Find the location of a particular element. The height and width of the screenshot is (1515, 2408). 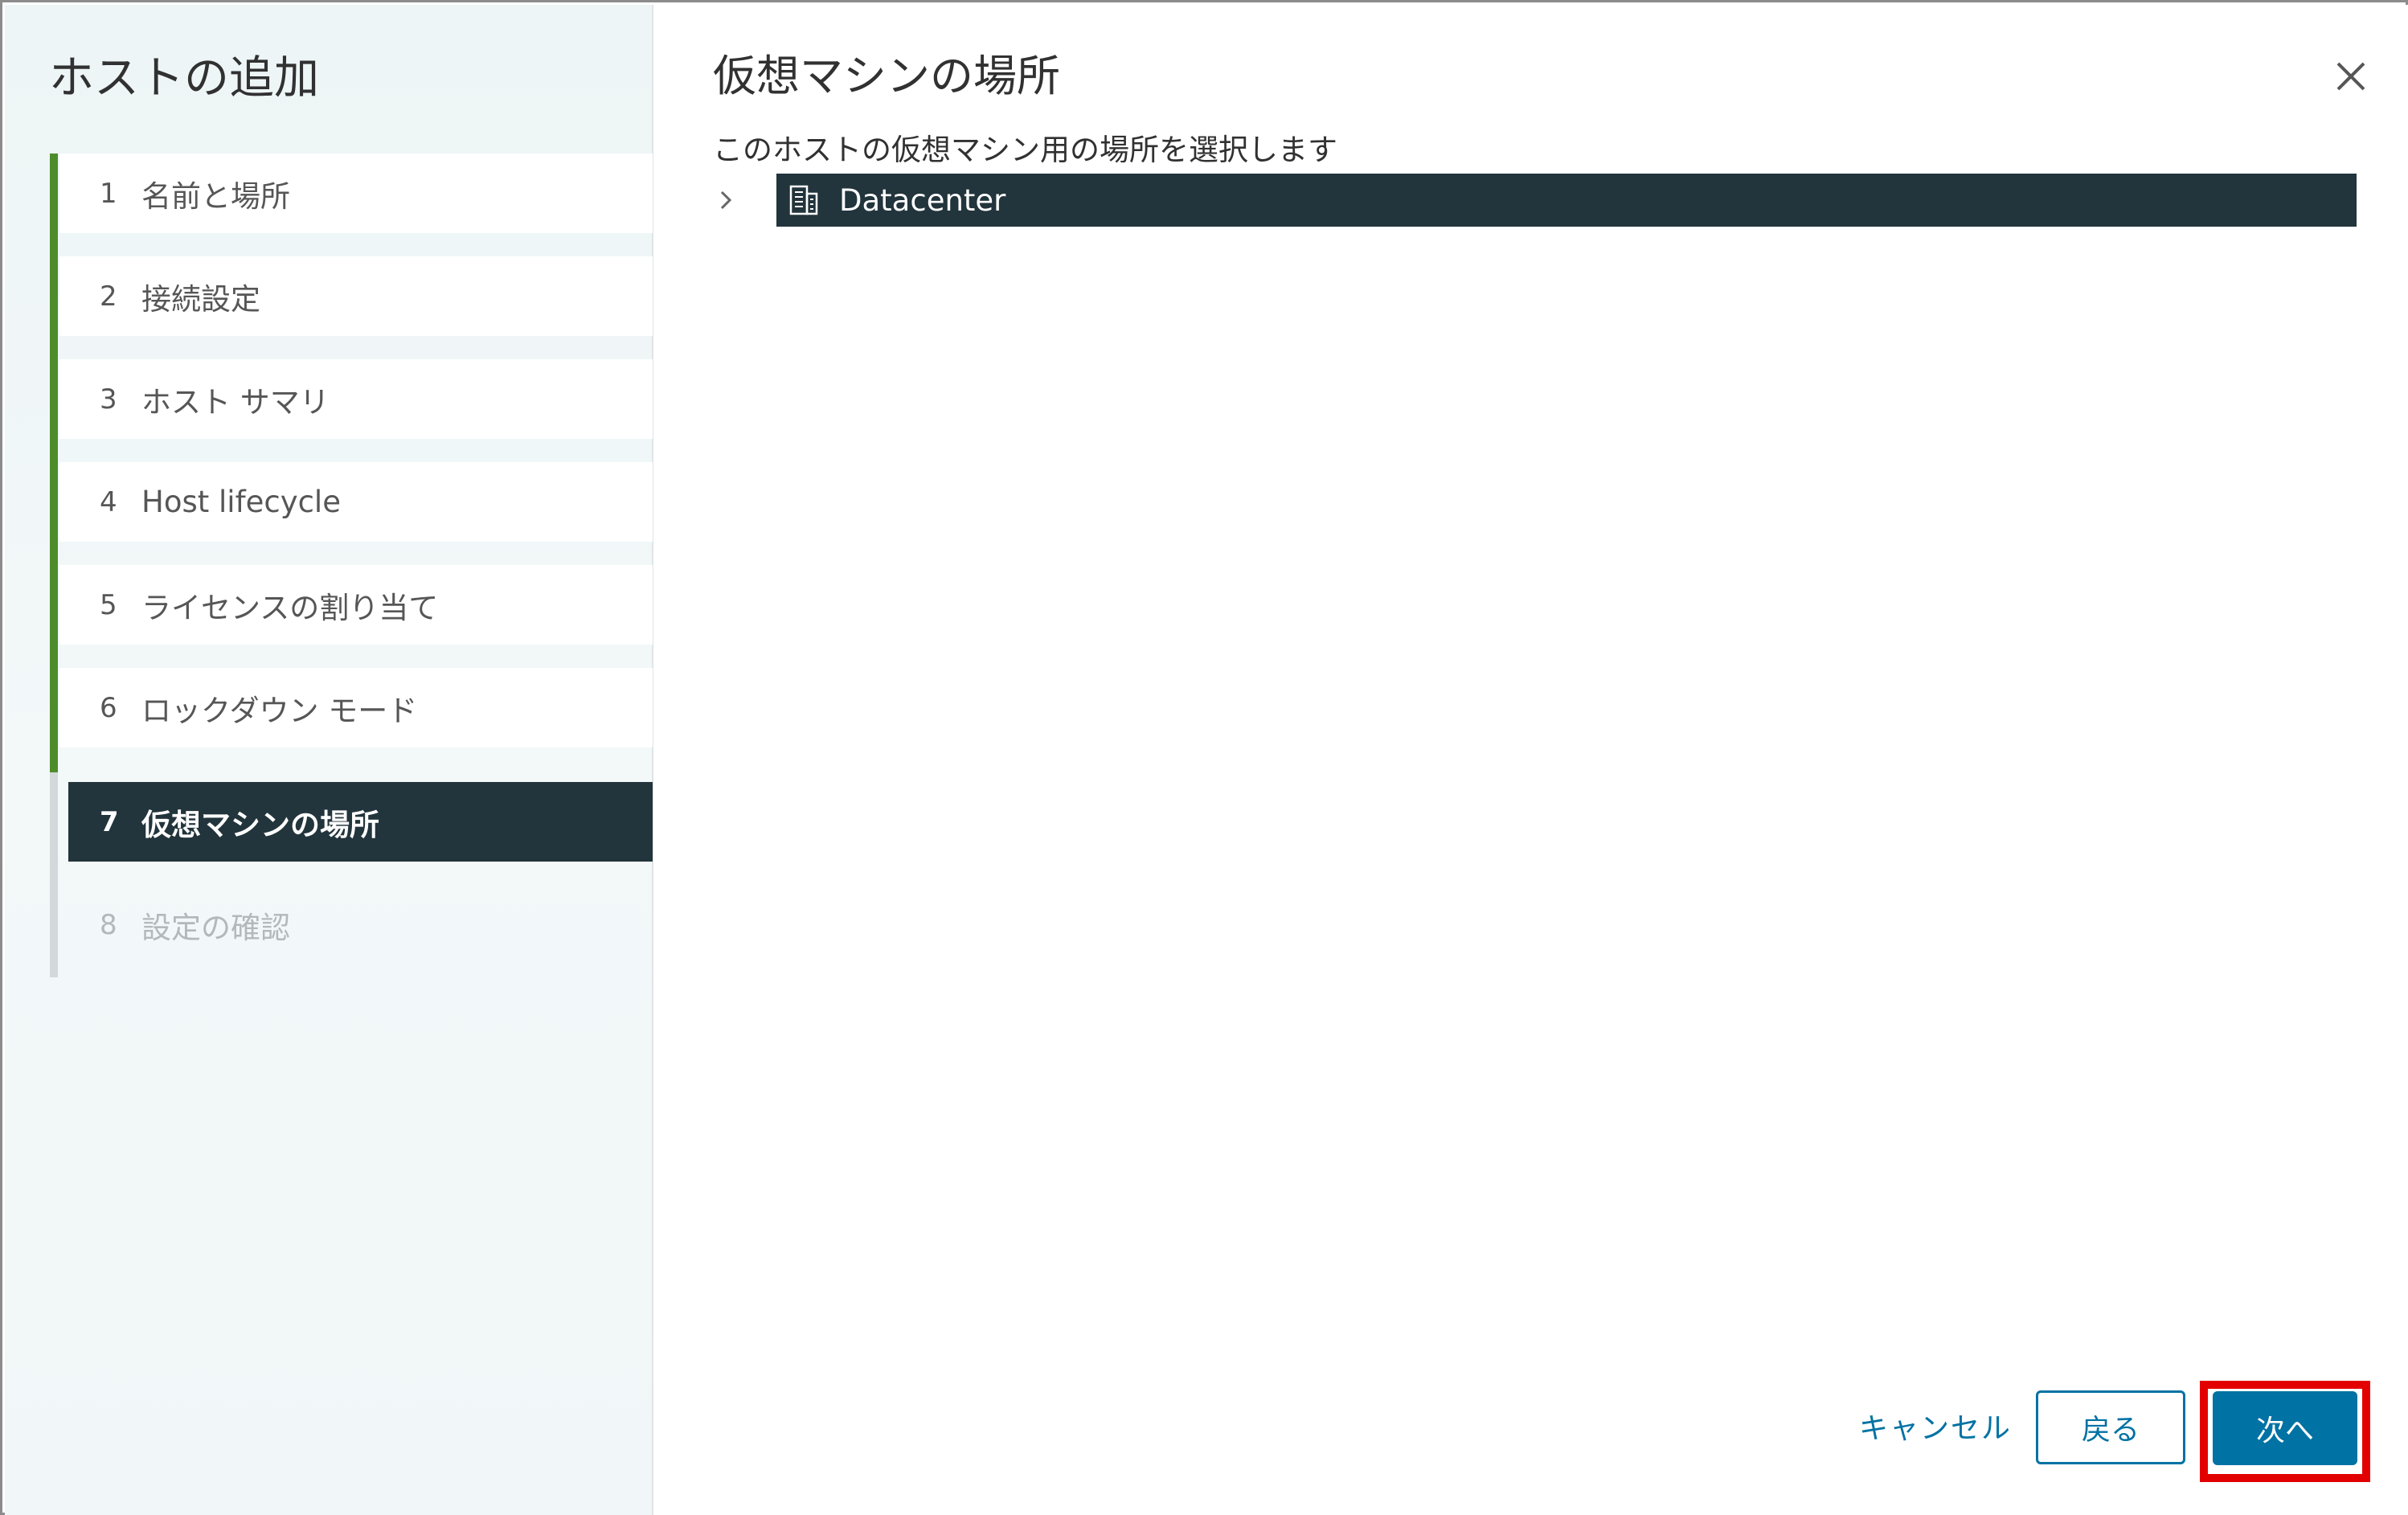

step-connection-settings: 2 接続設定 is located at coordinates (356, 296).